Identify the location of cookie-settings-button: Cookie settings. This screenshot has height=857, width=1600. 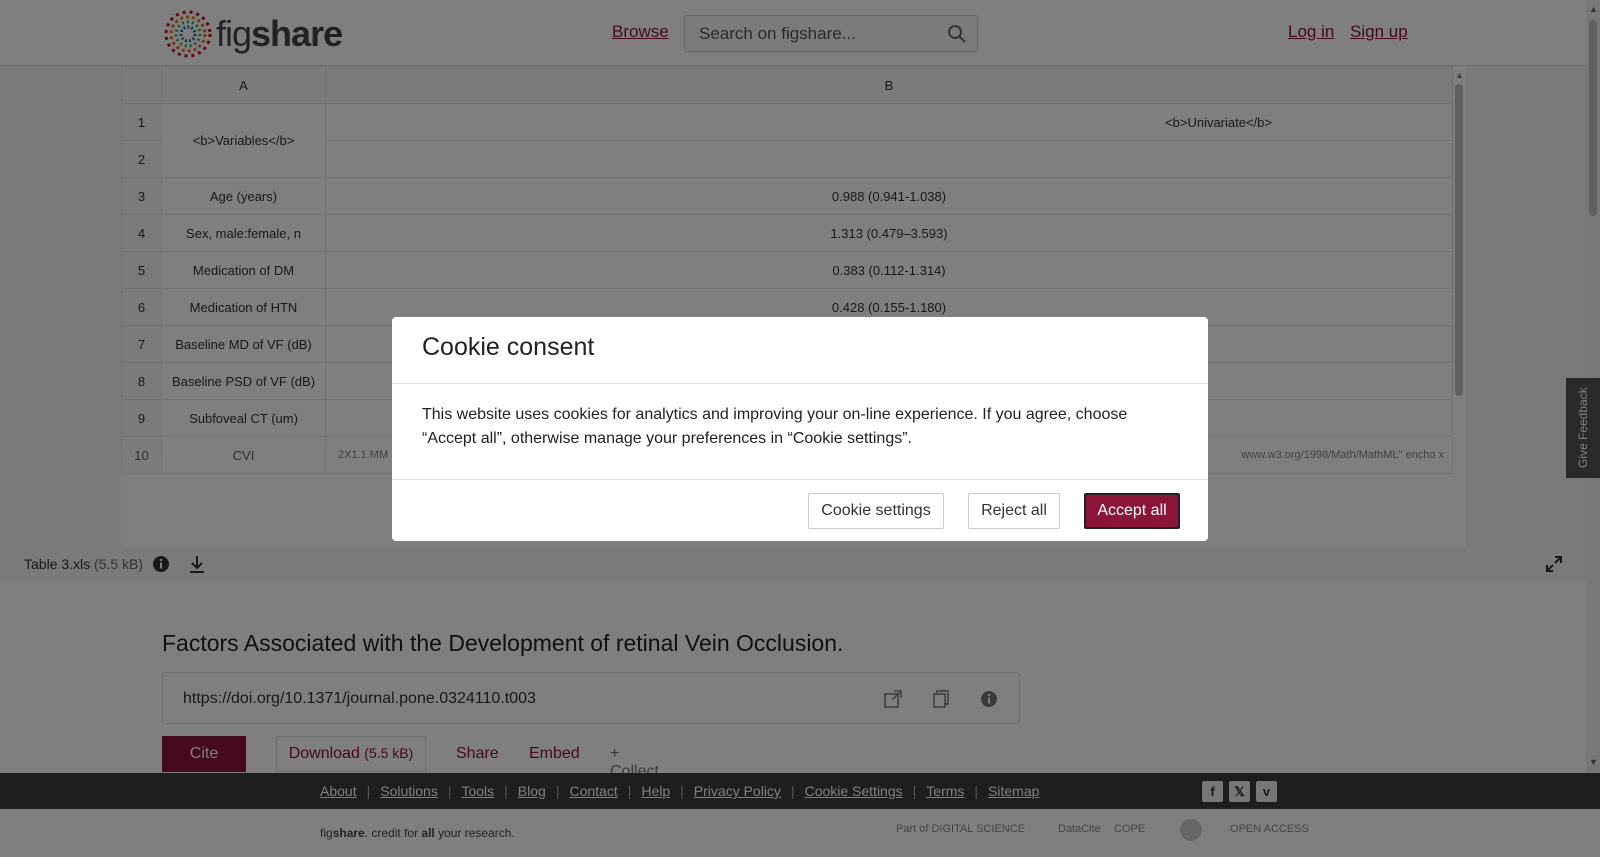
(876, 511).